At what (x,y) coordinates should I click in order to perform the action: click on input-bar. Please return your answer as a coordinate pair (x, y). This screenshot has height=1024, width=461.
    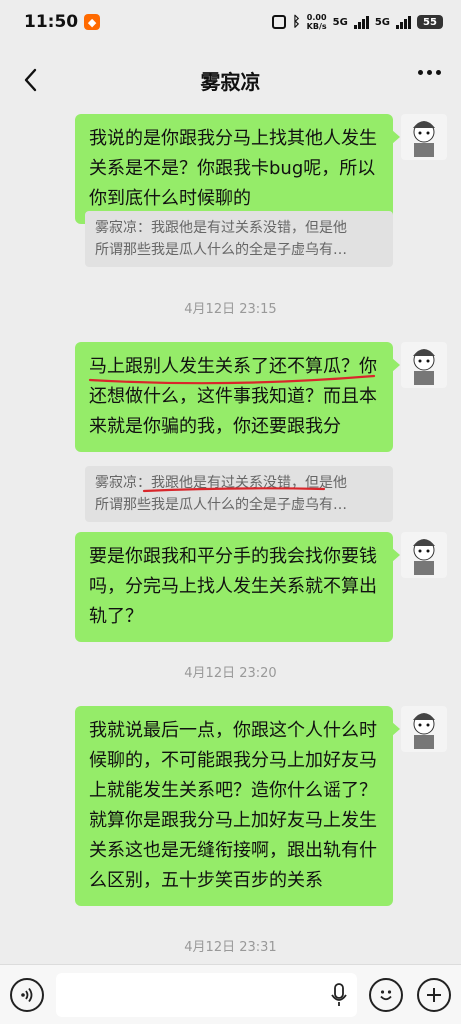
    Looking at the image, I should click on (230, 994).